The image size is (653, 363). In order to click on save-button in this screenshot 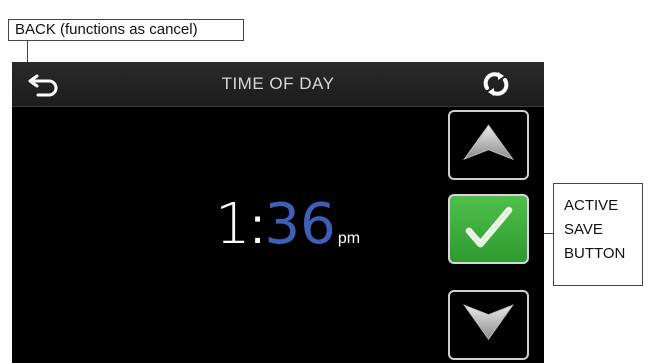, I will do `click(488, 229)`.